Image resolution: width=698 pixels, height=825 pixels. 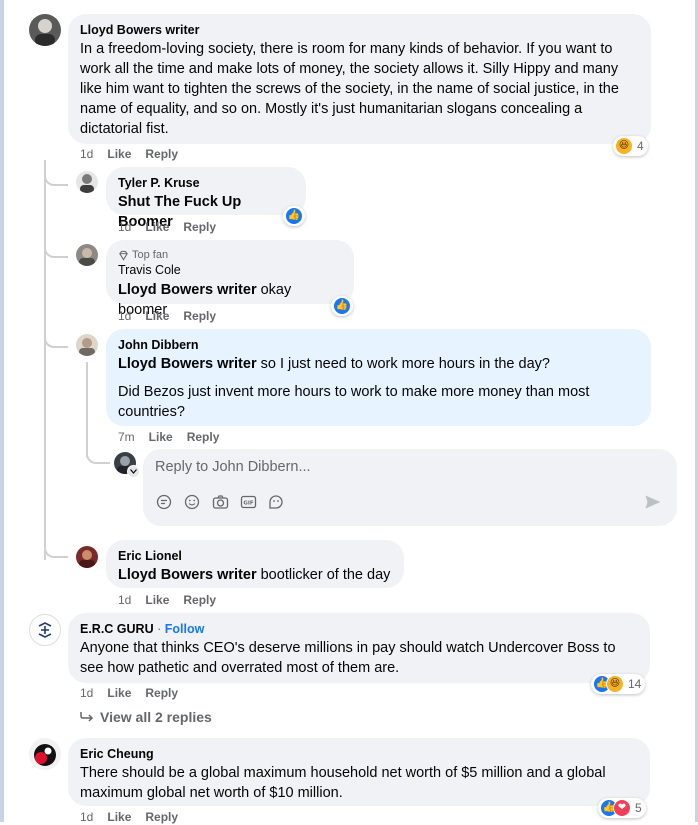 I want to click on reaction-summary: 👍 ❤ 5, so click(x=622, y=808).